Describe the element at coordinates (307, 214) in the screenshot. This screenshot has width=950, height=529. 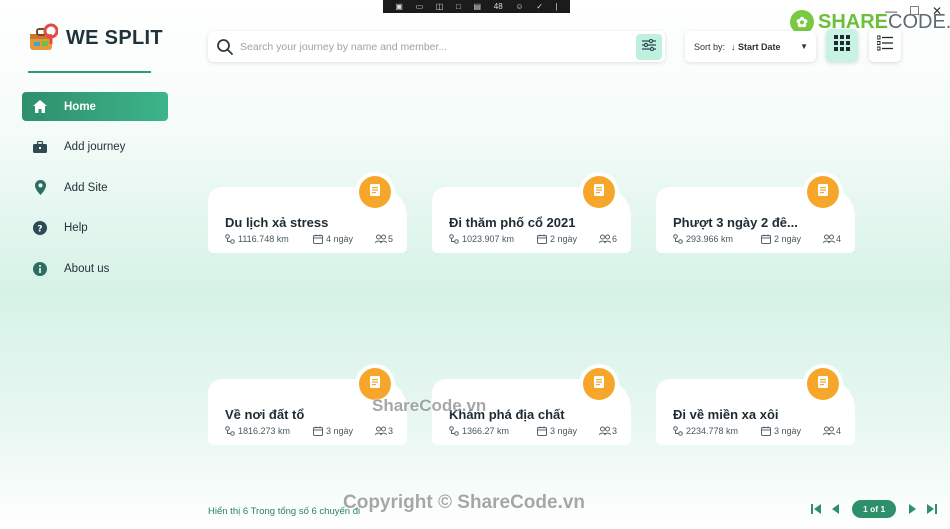
I see `journey-card: Du lịch xả stress 1116.748 km 4 ngày 5` at that location.